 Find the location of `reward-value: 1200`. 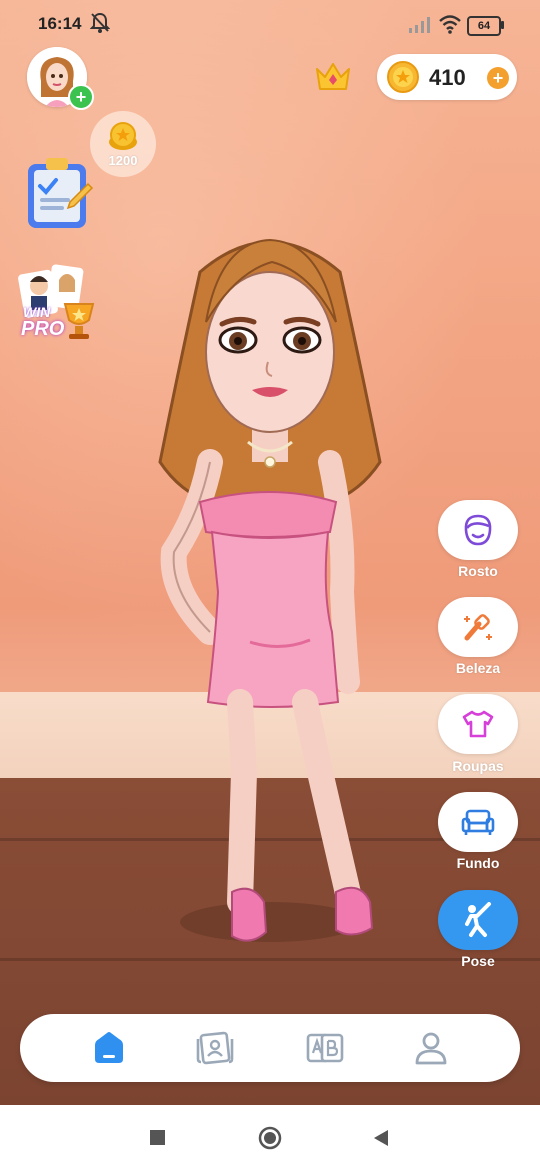

reward-value: 1200 is located at coordinates (123, 160).